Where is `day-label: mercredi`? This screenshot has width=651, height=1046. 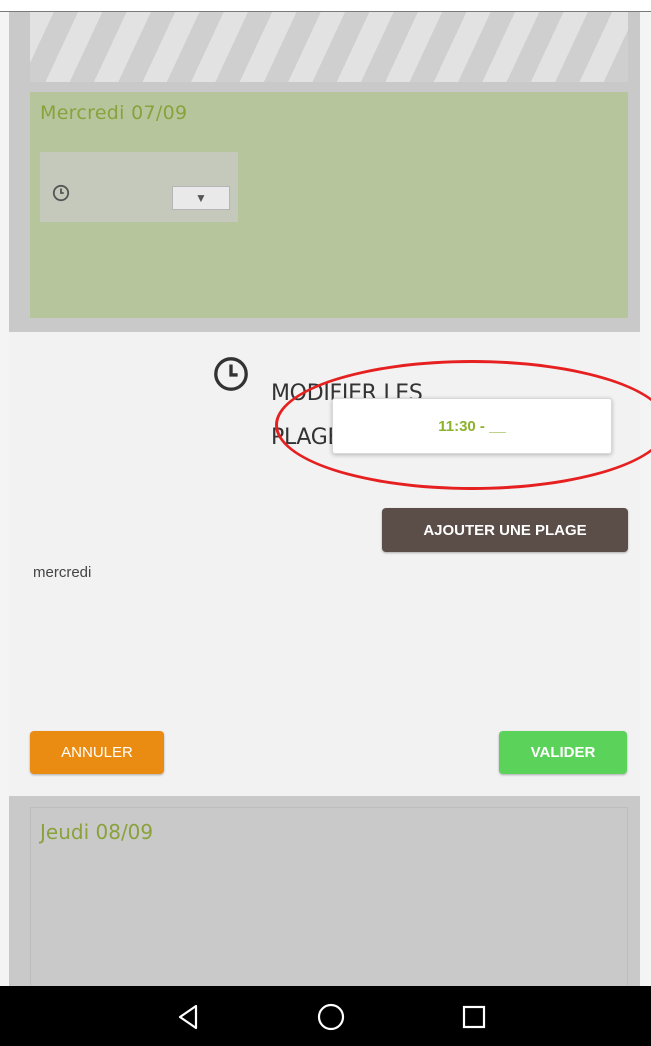 day-label: mercredi is located at coordinates (62, 572).